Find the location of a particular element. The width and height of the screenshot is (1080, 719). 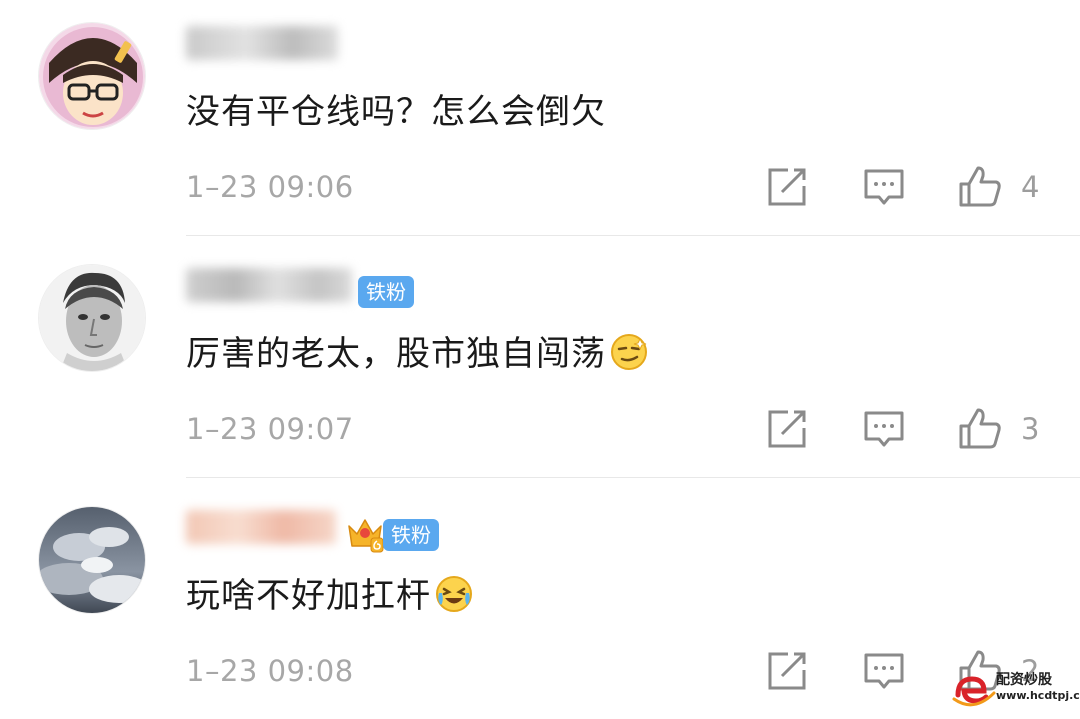

comment-timestamp: 1–23 09:07 is located at coordinates (270, 429).